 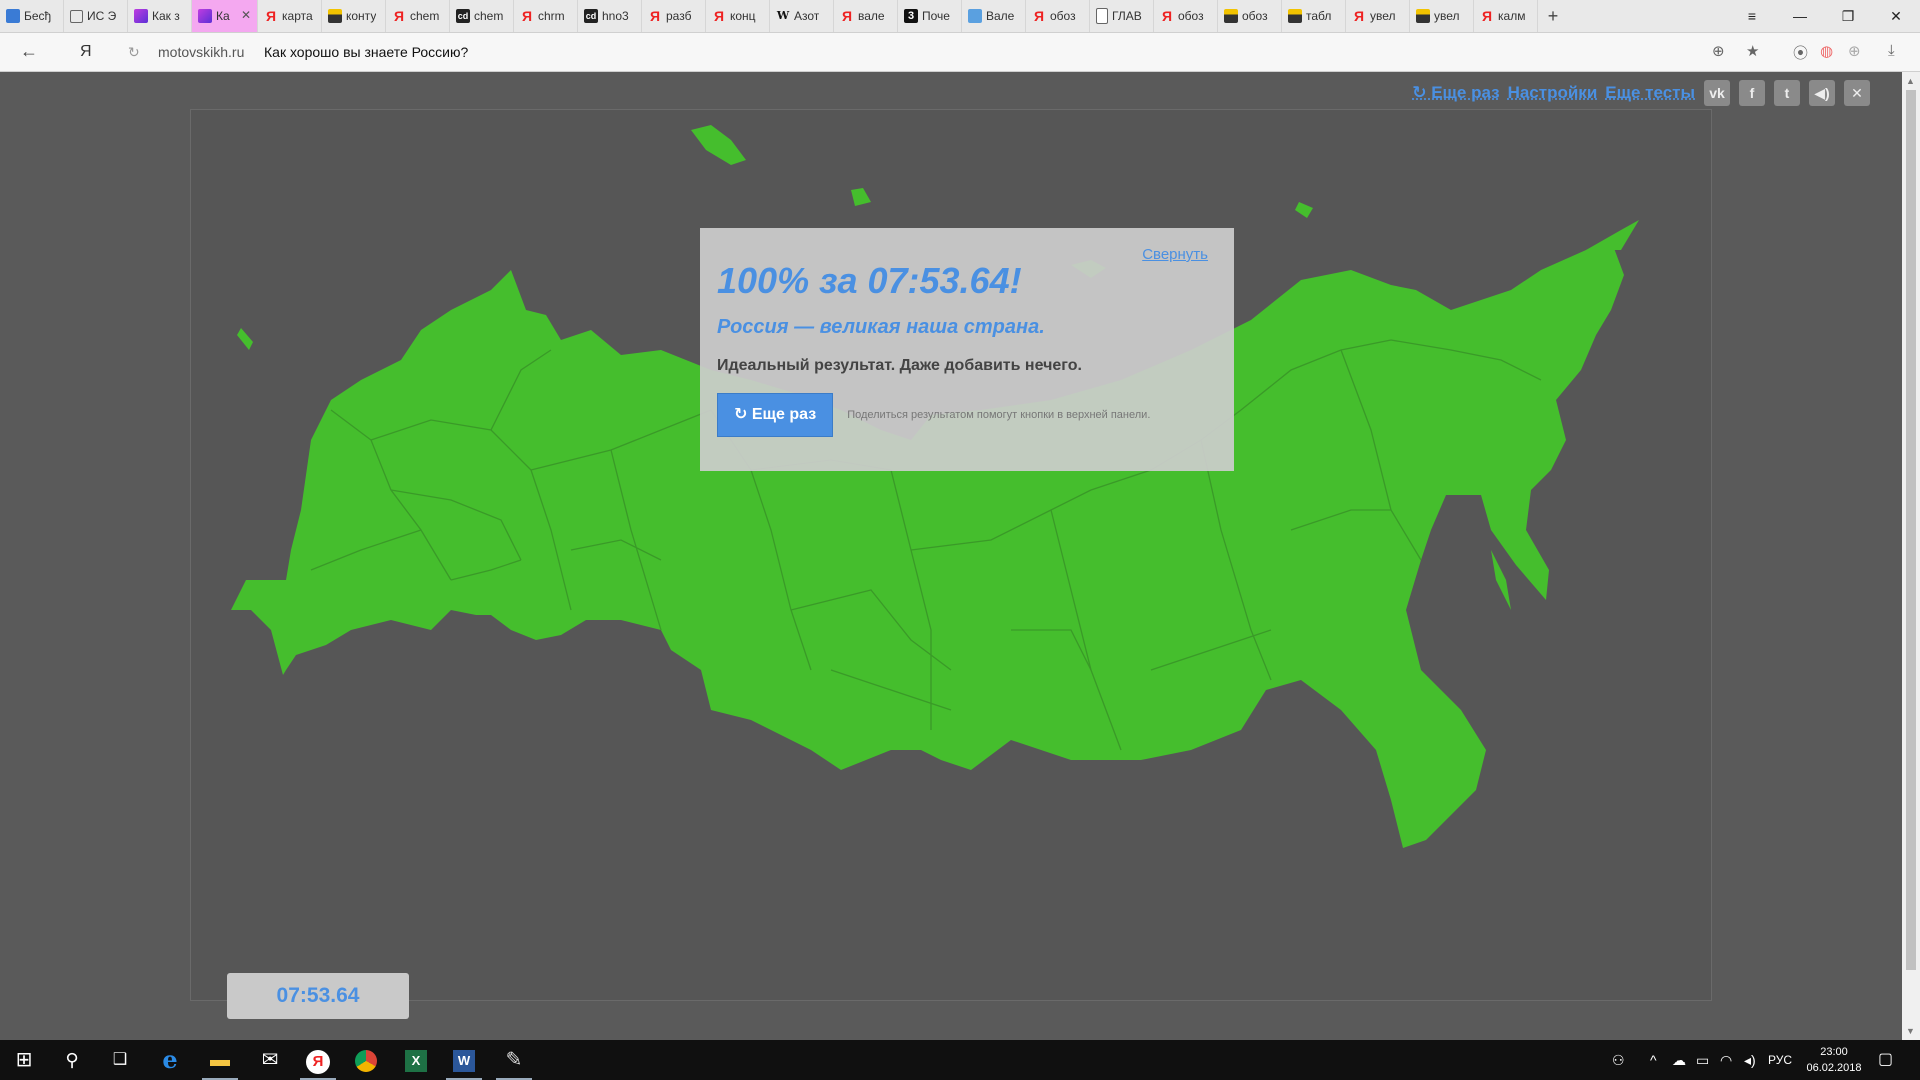 I want to click on battery-icon: ▭, so click(x=1702, y=1060).